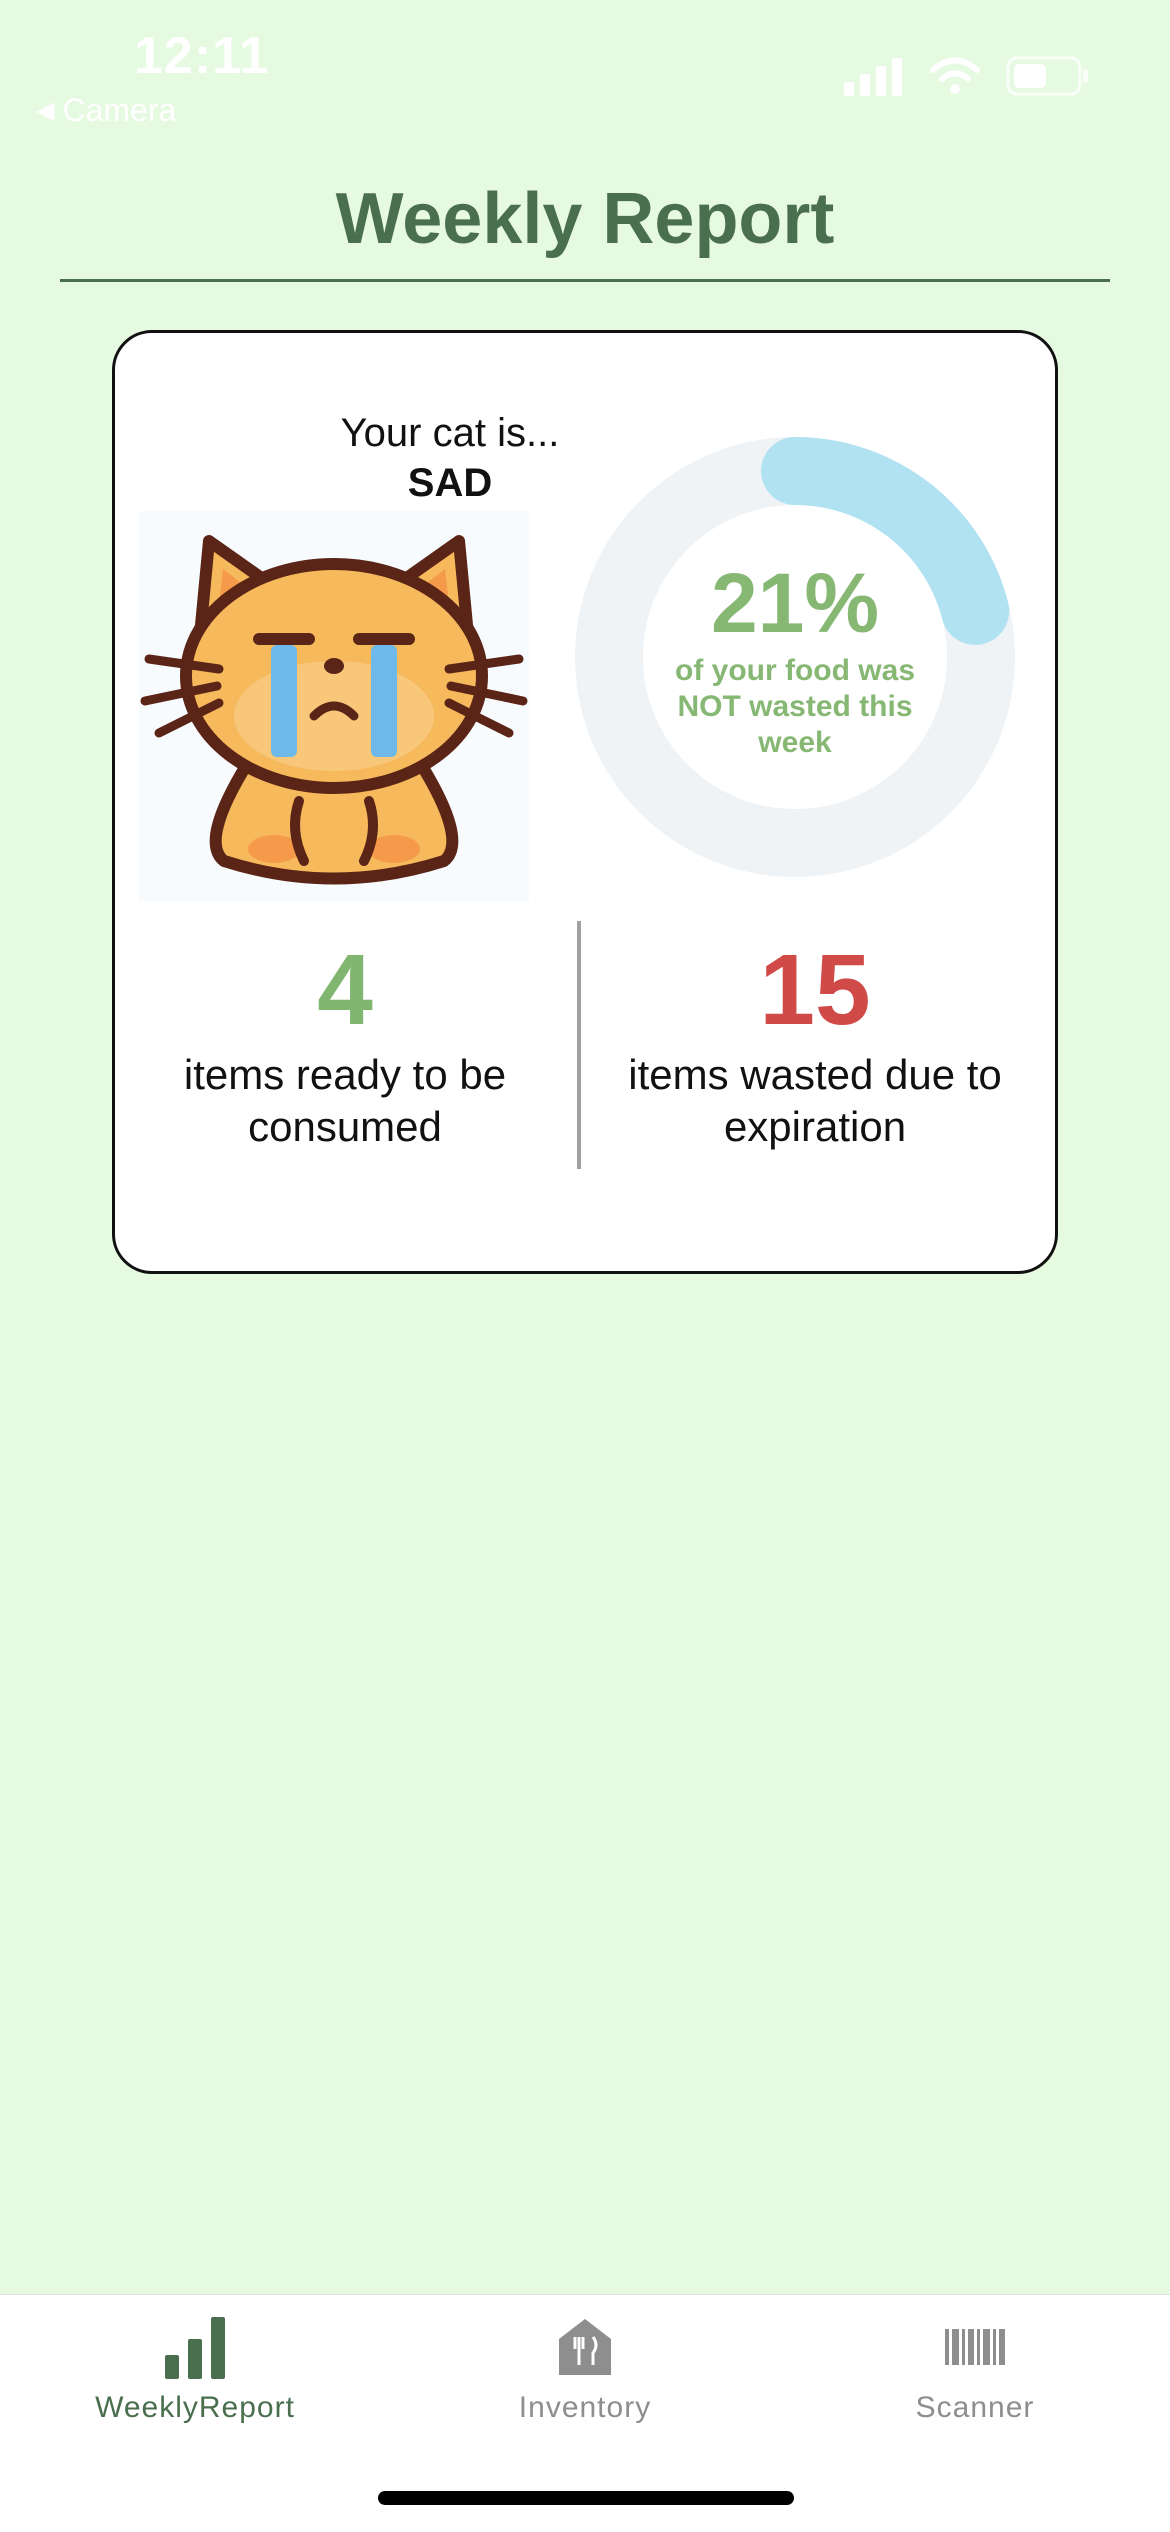 This screenshot has height=2532, width=1170. What do you see at coordinates (45, 110) in the screenshot?
I see `back-triangle-icon: ◀` at bounding box center [45, 110].